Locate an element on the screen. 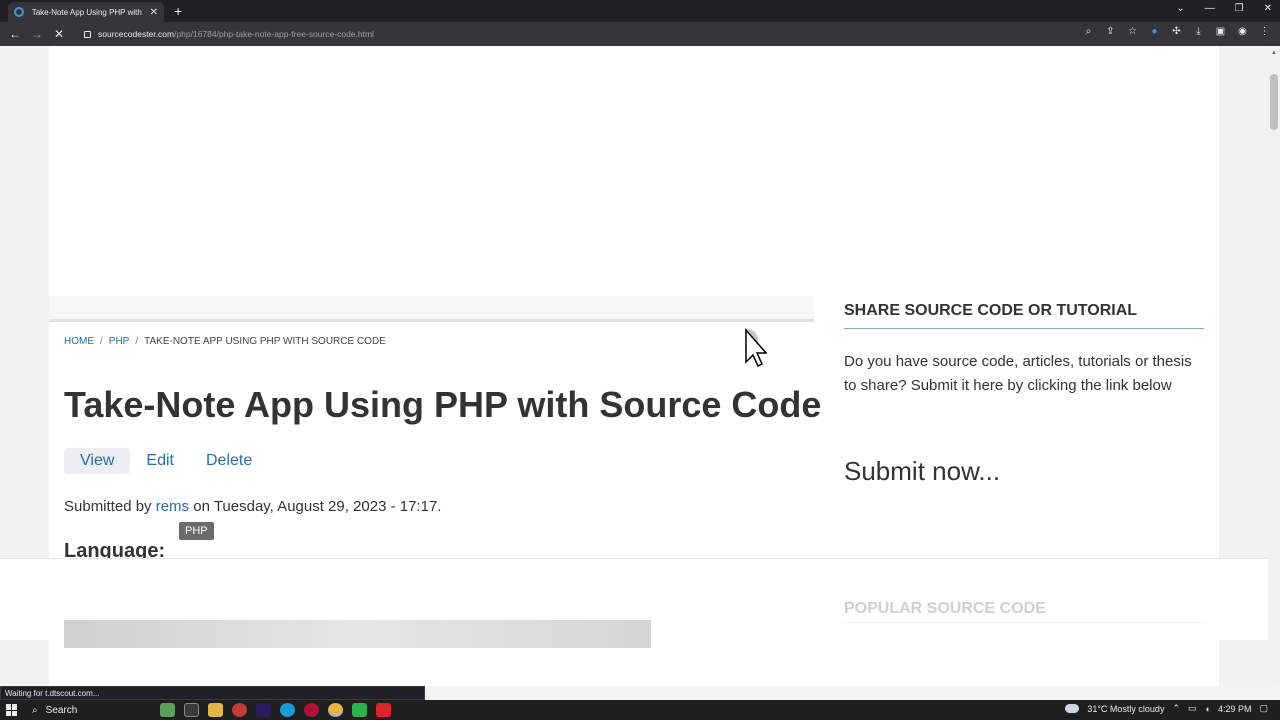 The height and width of the screenshot is (720, 1280). back-icon: ← is located at coordinates (15, 34).